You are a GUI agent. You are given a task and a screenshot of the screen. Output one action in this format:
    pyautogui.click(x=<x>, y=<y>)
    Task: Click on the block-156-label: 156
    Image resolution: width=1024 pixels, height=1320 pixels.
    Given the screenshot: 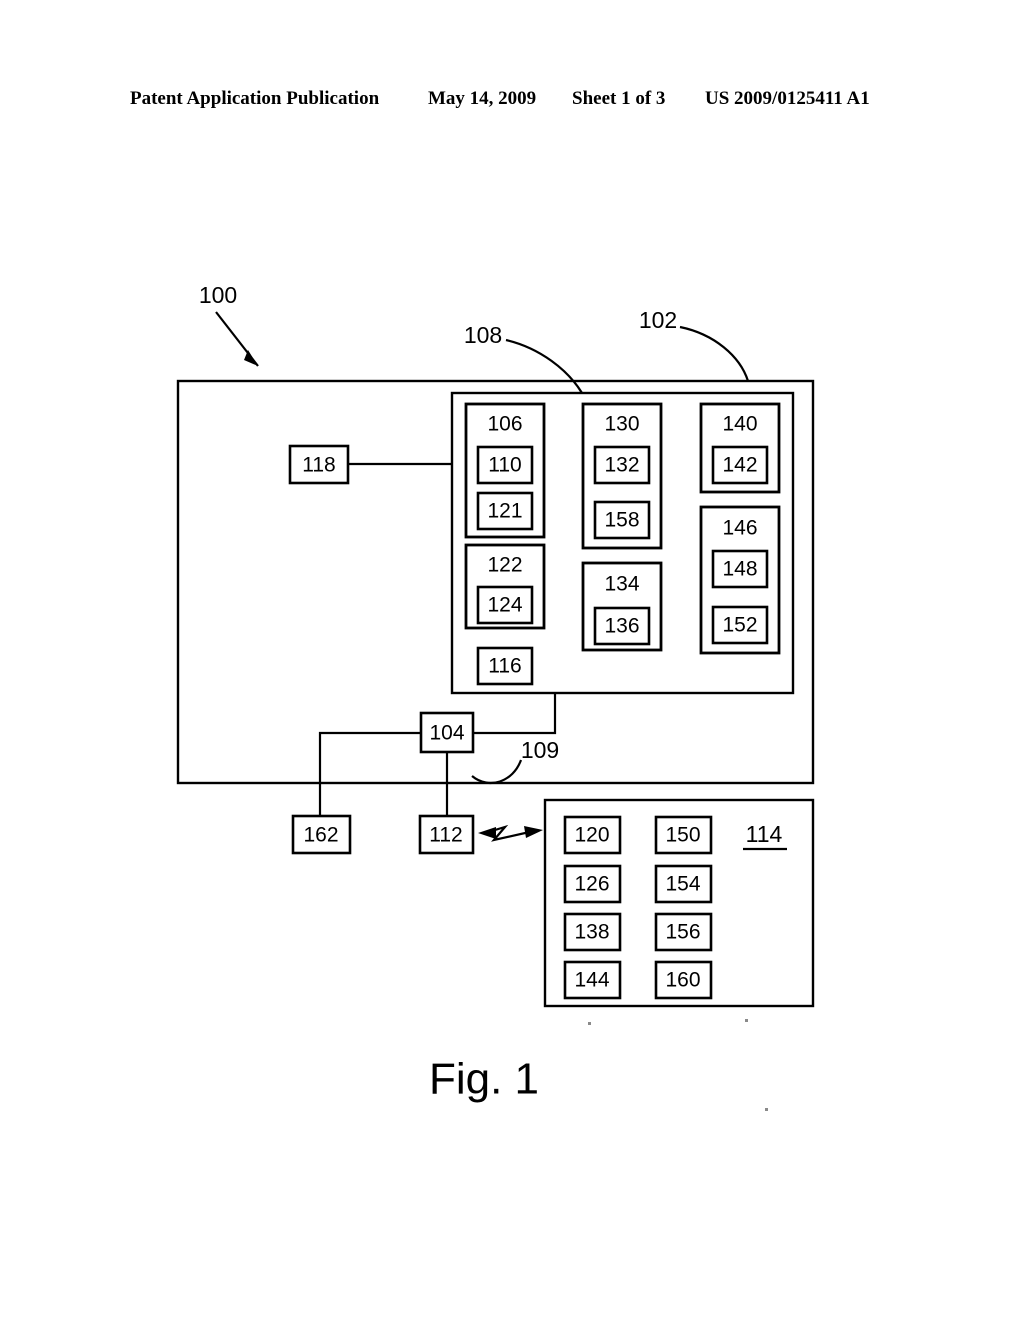 What is the action you would take?
    pyautogui.click(x=682, y=932)
    